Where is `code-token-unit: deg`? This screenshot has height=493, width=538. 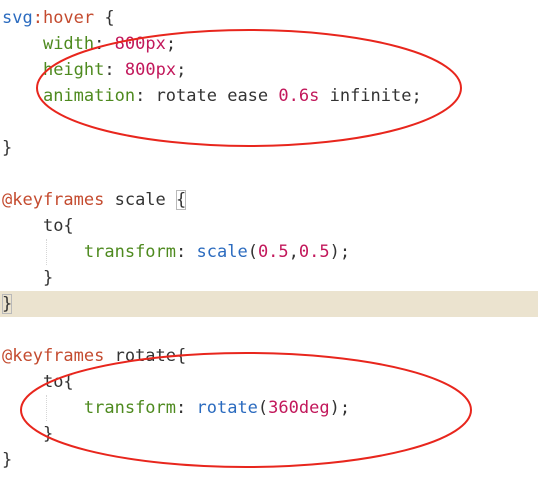 code-token-unit: deg is located at coordinates (314, 408).